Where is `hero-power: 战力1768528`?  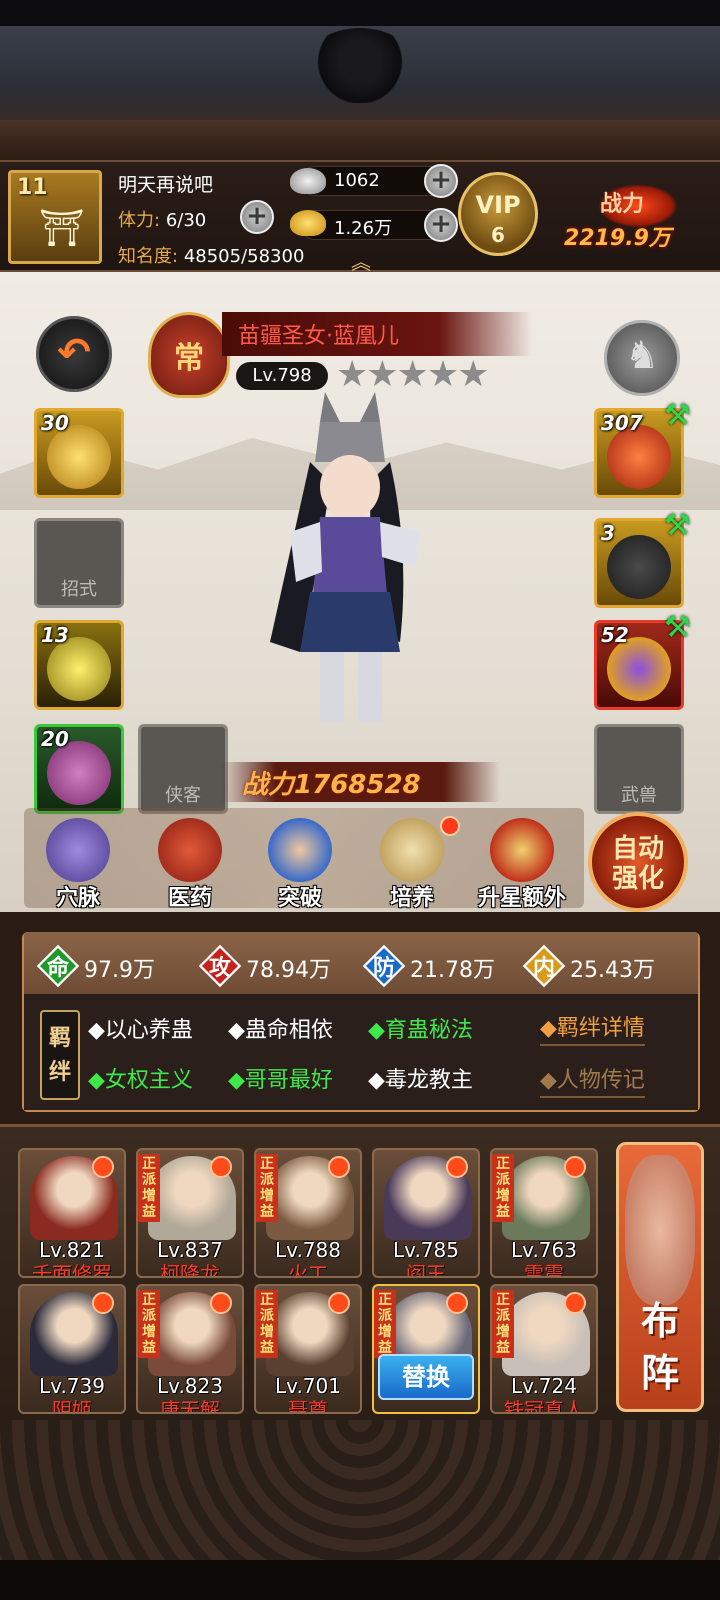
hero-power: 战力1768528 is located at coordinates (331, 782).